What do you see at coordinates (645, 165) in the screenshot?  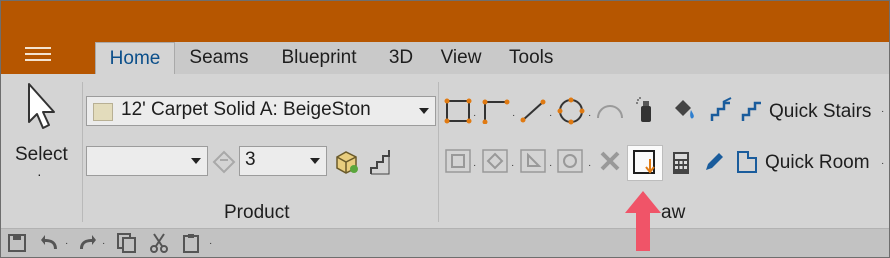 I see `quick-rectangle-icon` at bounding box center [645, 165].